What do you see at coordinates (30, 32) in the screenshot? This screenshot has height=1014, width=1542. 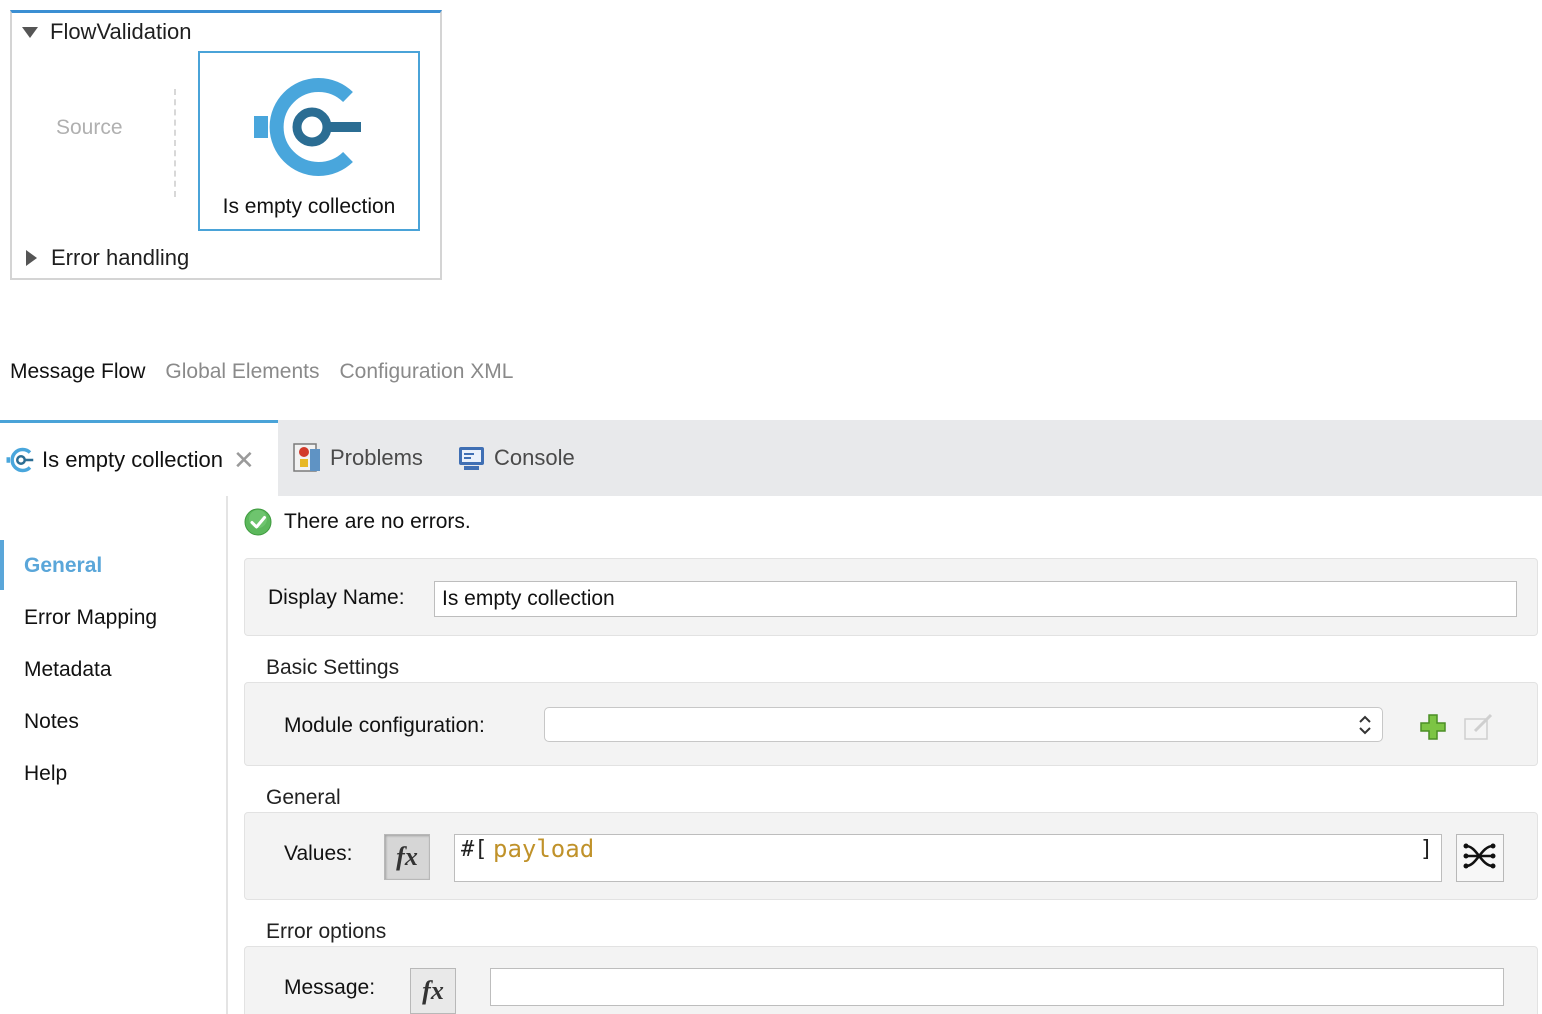 I see `collapse-triangle-icon` at bounding box center [30, 32].